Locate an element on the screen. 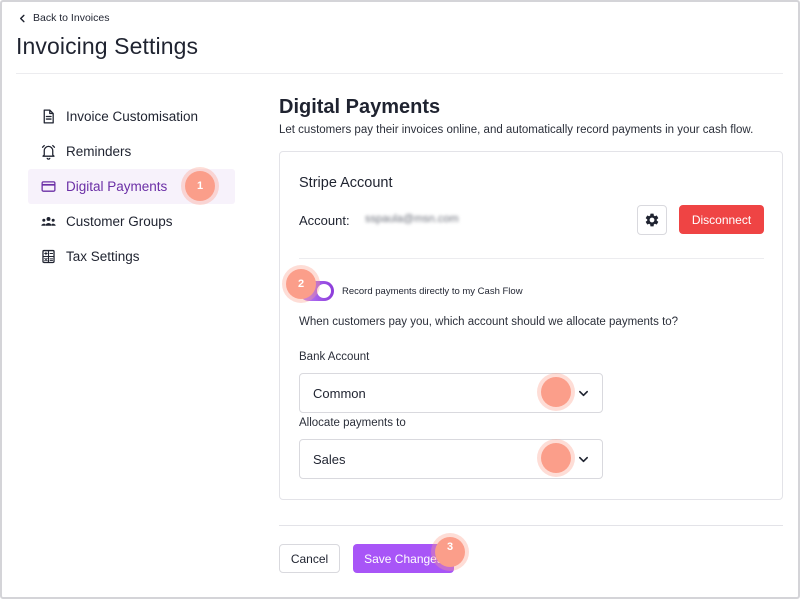  sidebar-item-label: Tax Settings is located at coordinates (103, 256).